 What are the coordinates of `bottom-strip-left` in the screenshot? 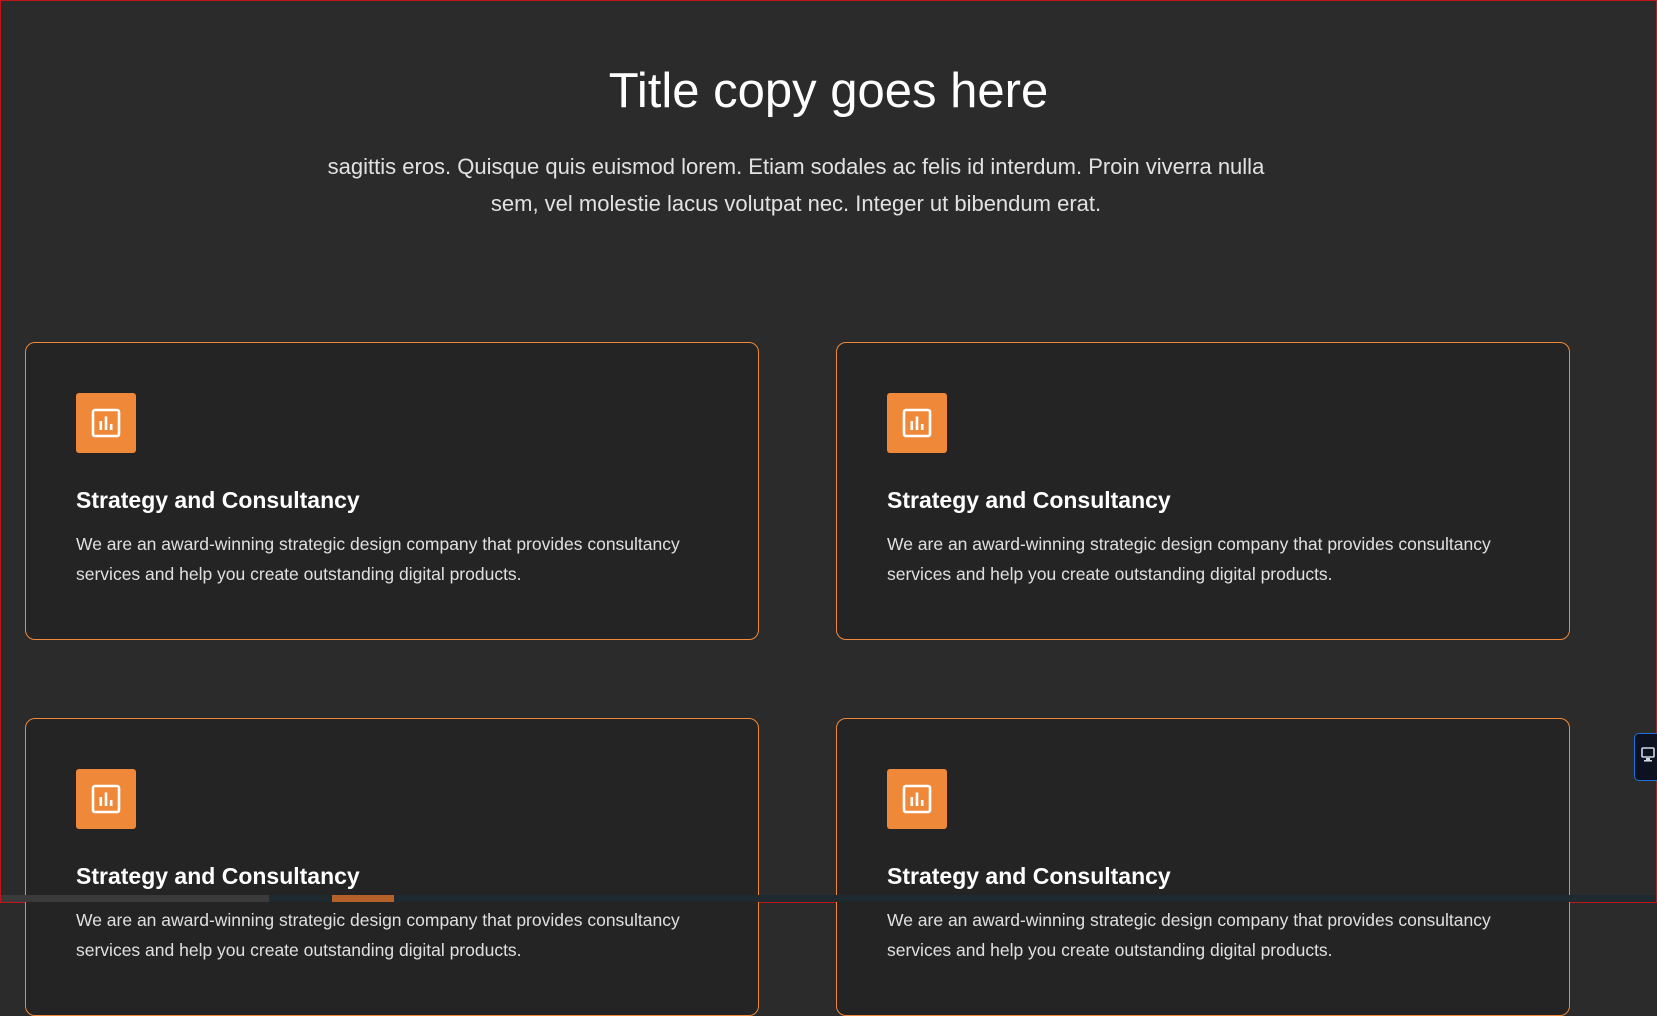 It's located at (135, 898).